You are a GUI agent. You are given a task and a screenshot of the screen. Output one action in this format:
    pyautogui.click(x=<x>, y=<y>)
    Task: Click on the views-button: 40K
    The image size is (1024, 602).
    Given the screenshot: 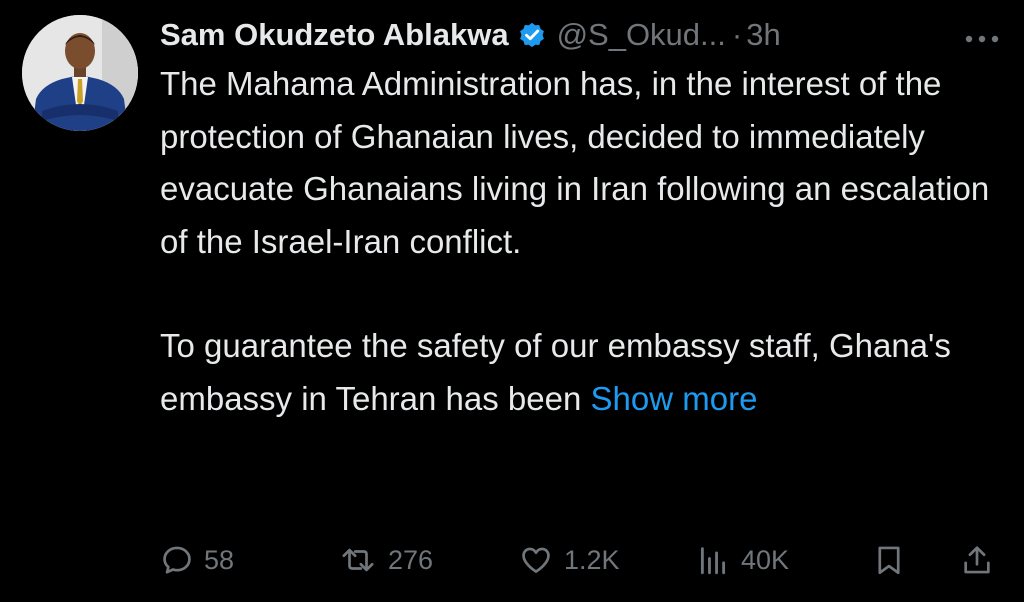 What is the action you would take?
    pyautogui.click(x=742, y=560)
    